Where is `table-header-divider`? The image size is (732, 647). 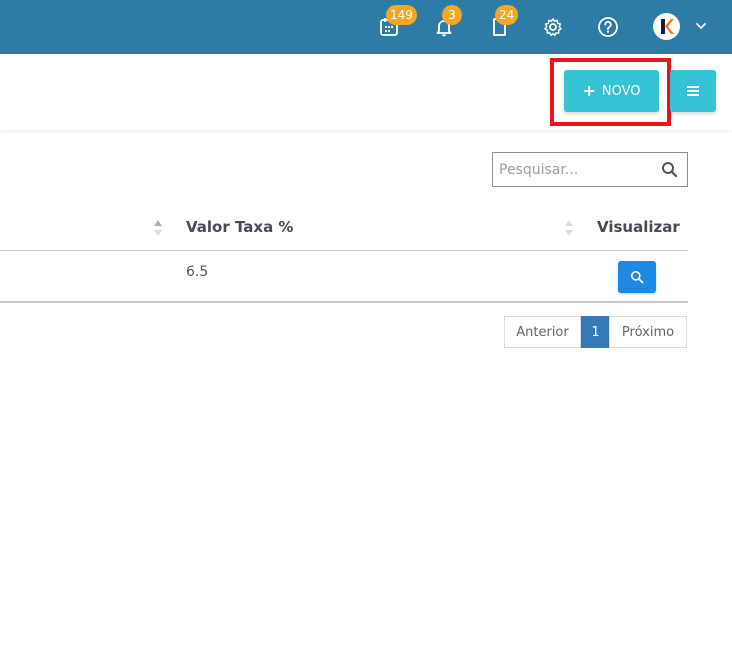 table-header-divider is located at coordinates (344, 250).